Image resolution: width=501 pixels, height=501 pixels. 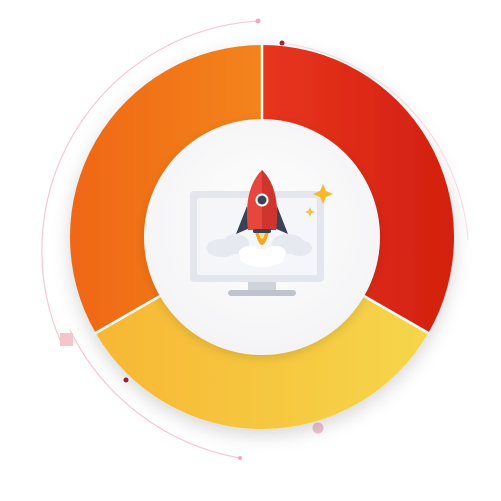 I want to click on orbit-dot-top, so click(x=258, y=21).